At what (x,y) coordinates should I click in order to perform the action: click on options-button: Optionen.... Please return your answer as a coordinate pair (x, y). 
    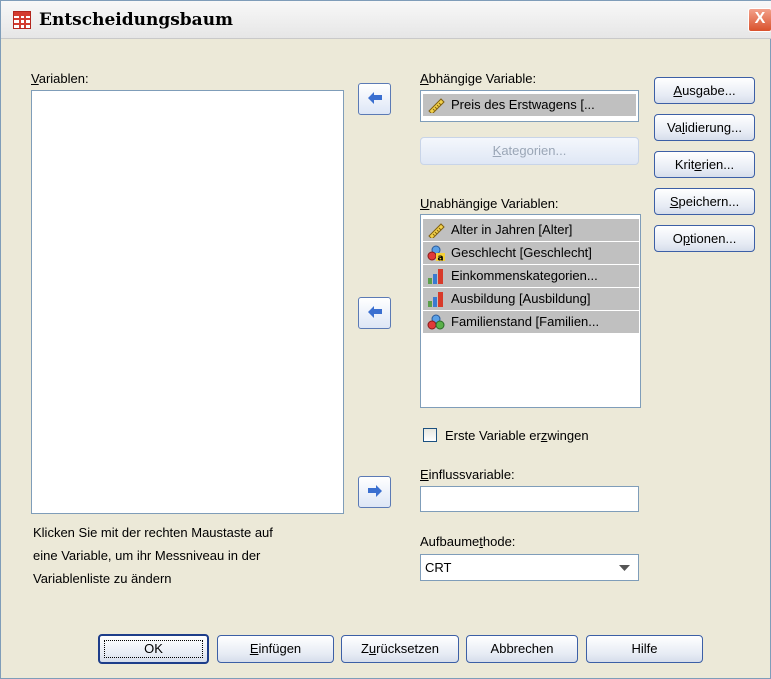
    Looking at the image, I should click on (704, 238).